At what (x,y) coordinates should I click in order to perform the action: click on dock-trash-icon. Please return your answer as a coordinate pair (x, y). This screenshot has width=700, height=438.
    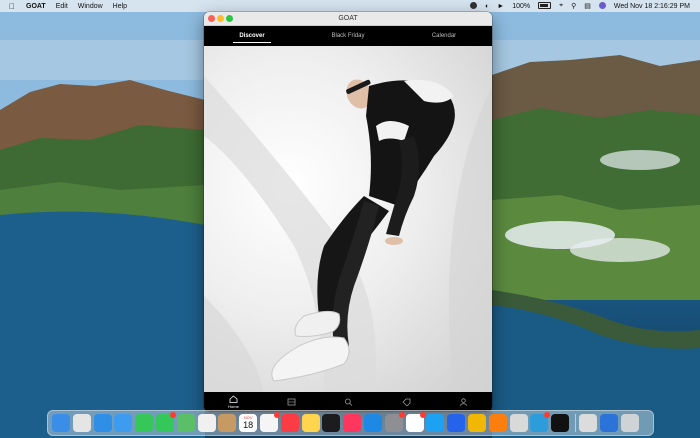
    Looking at the image, I should click on (629, 423).